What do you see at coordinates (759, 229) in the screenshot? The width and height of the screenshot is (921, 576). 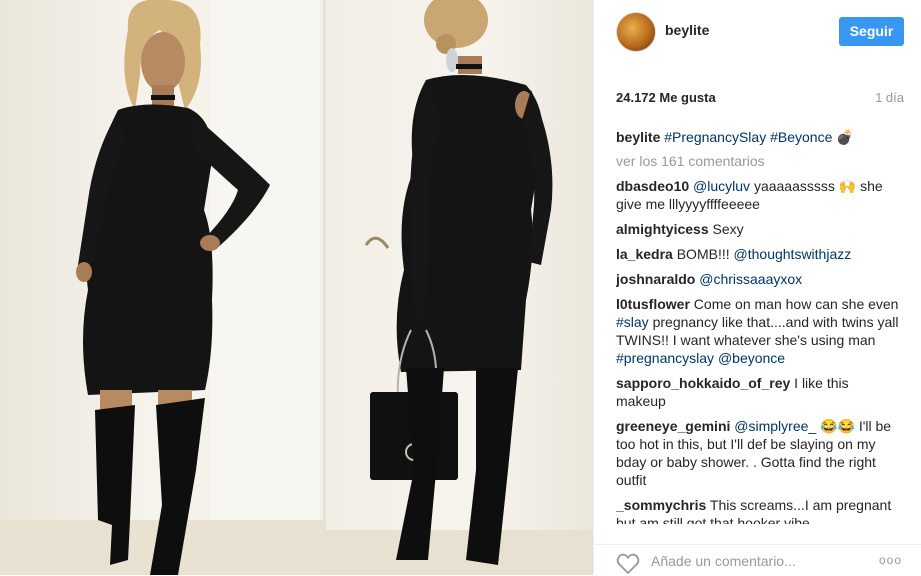 I see `comment-item: almightyicess Sexy` at bounding box center [759, 229].